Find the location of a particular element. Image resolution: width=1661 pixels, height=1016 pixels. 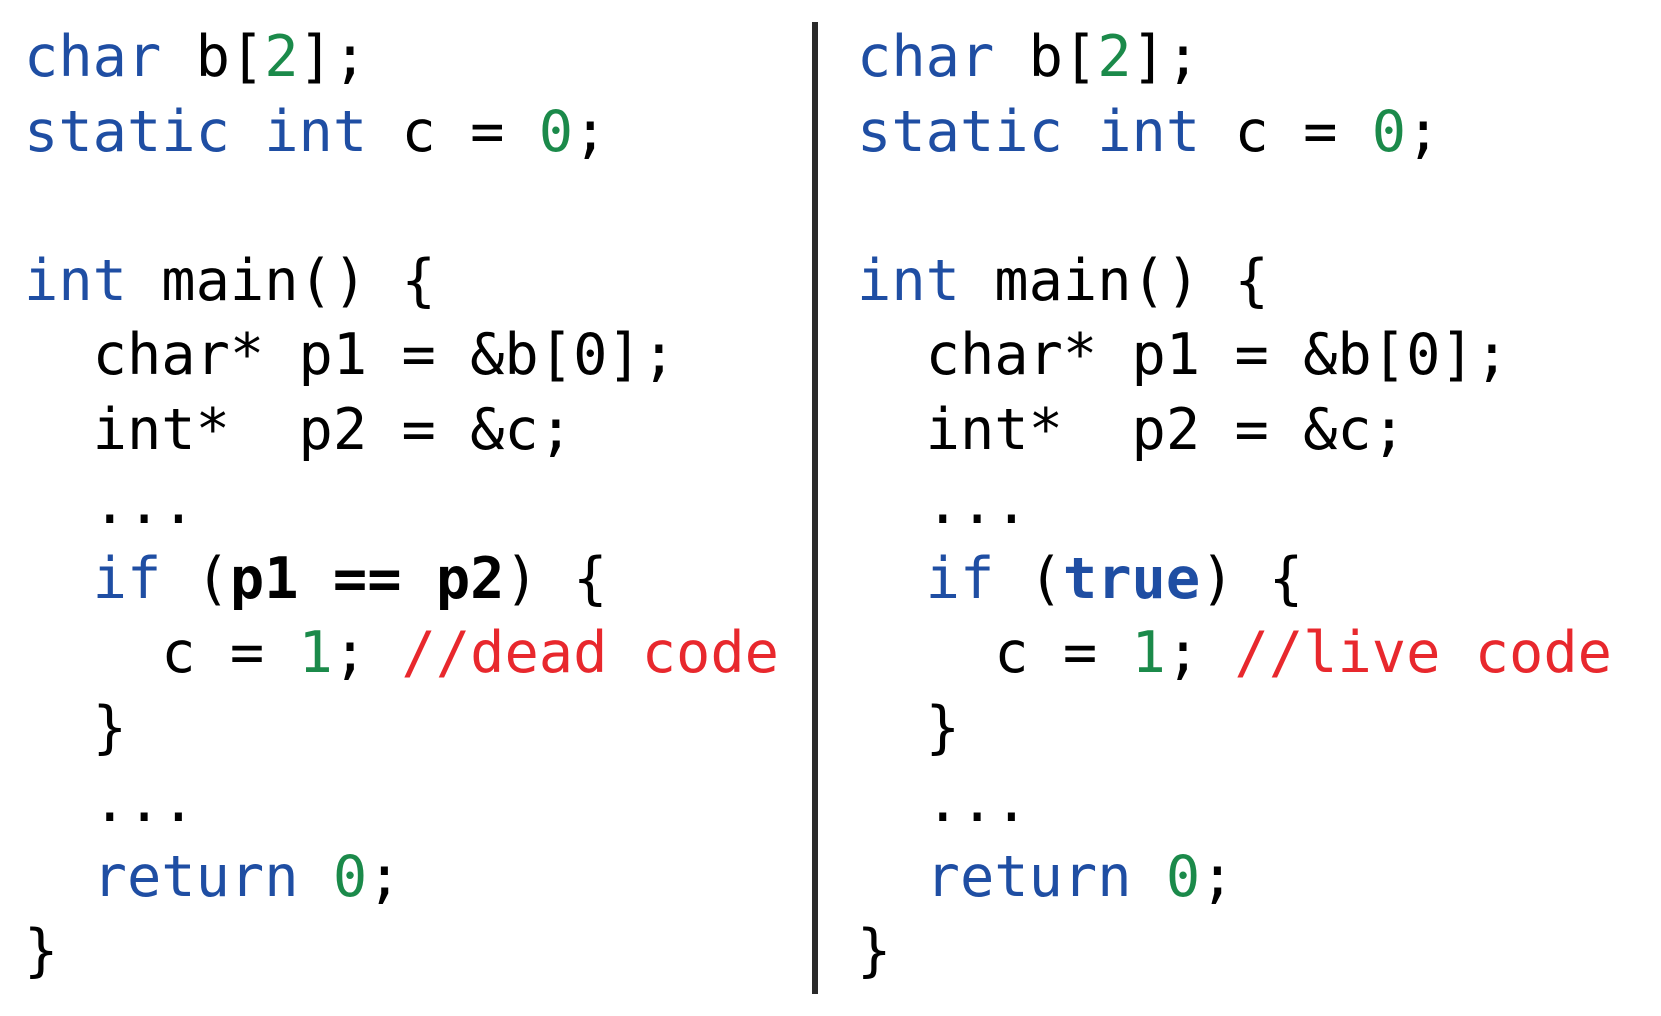

code-token-kw: true is located at coordinates (1131, 578).